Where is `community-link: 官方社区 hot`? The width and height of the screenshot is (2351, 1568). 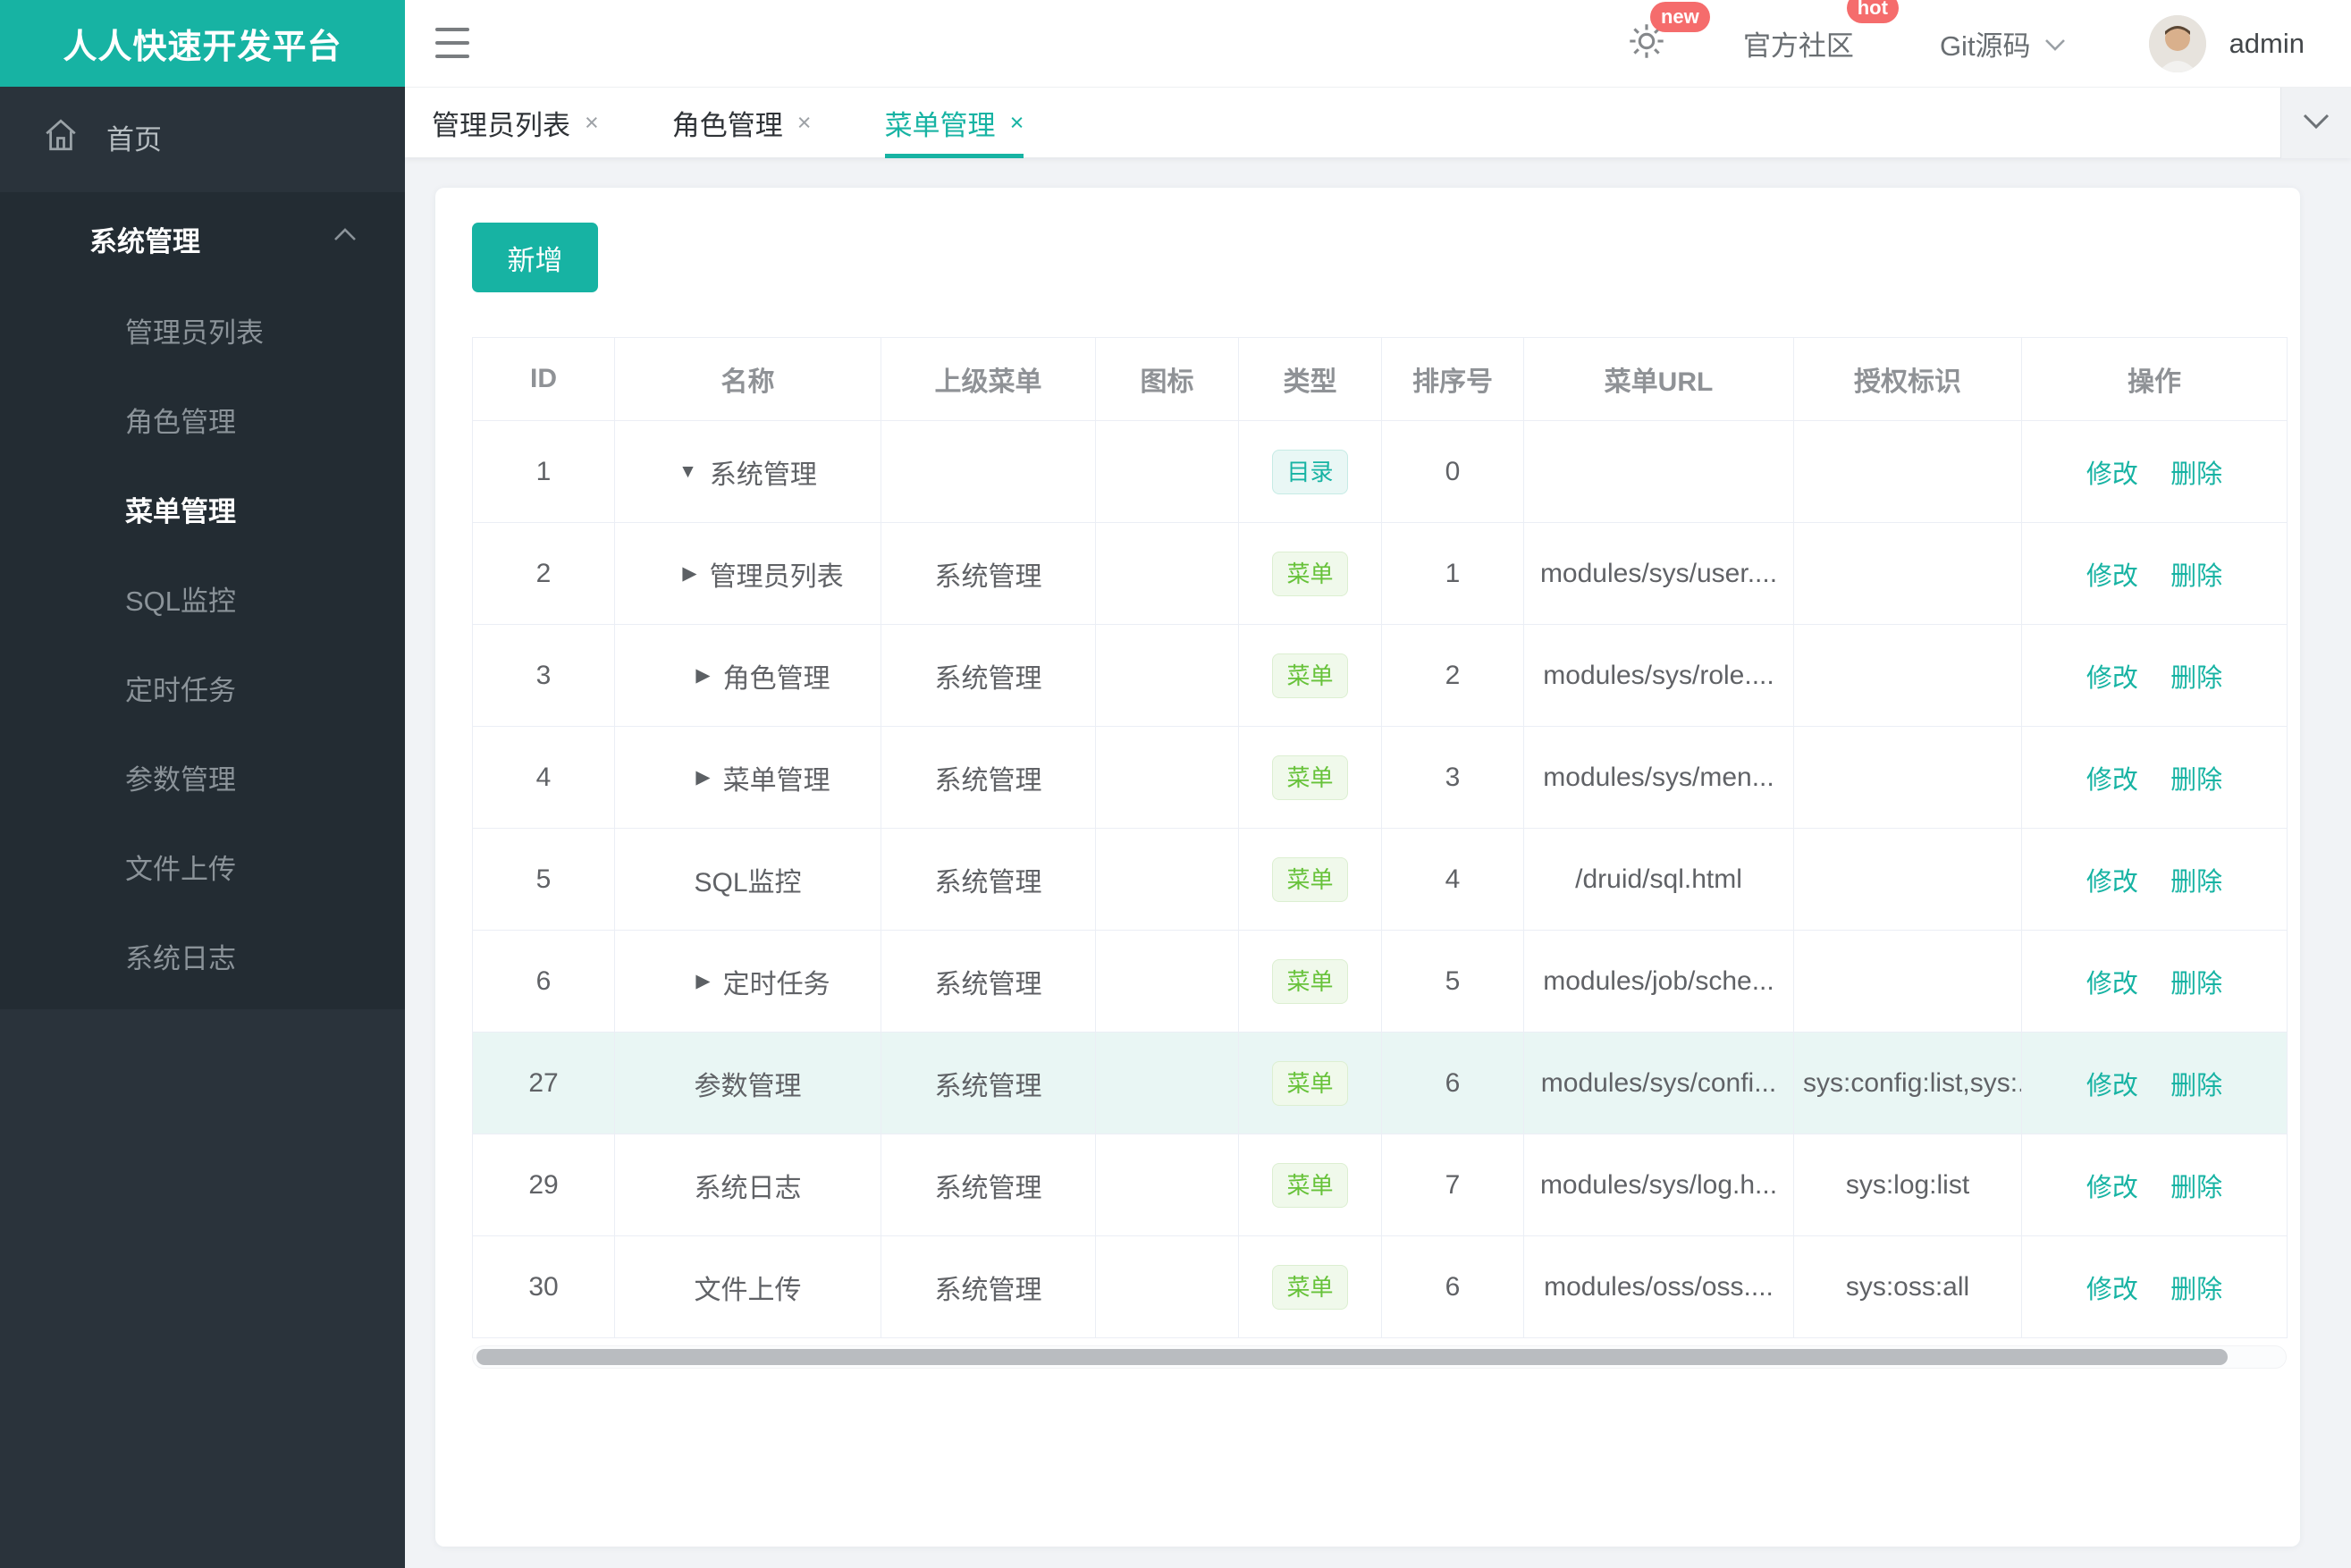
community-link: 官方社区 hot is located at coordinates (1821, 31).